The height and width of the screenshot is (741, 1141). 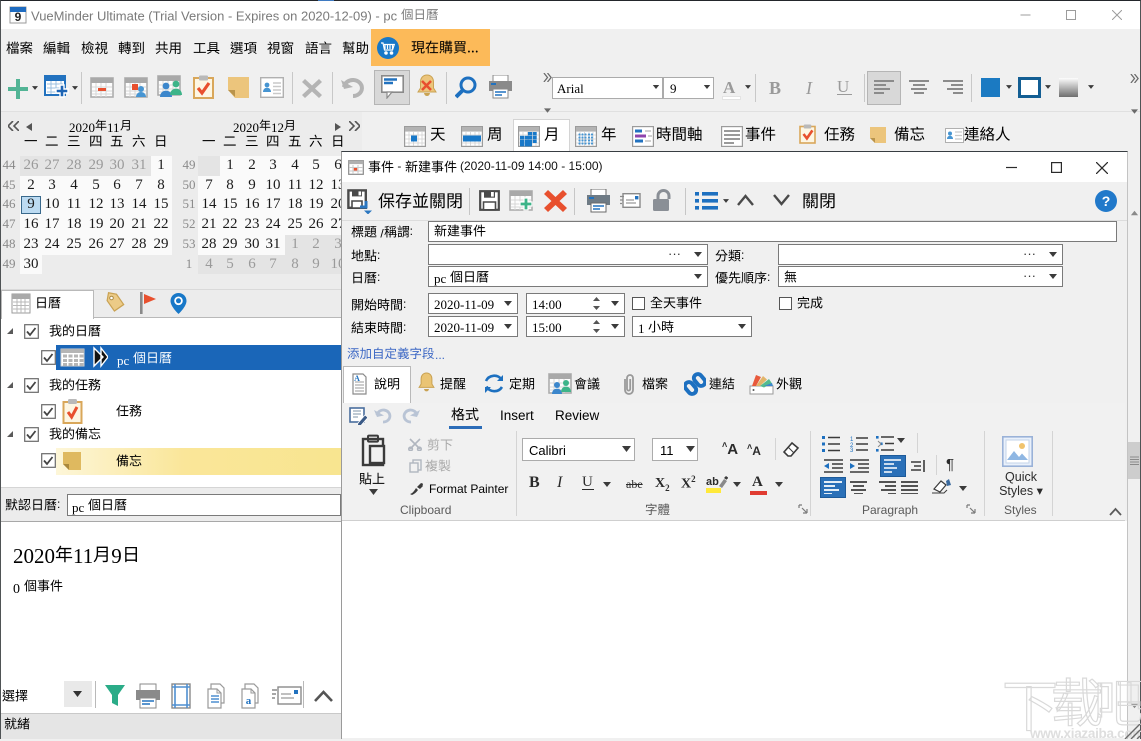 What do you see at coordinates (852, 450) in the screenshot?
I see `svg-text: 3` at bounding box center [852, 450].